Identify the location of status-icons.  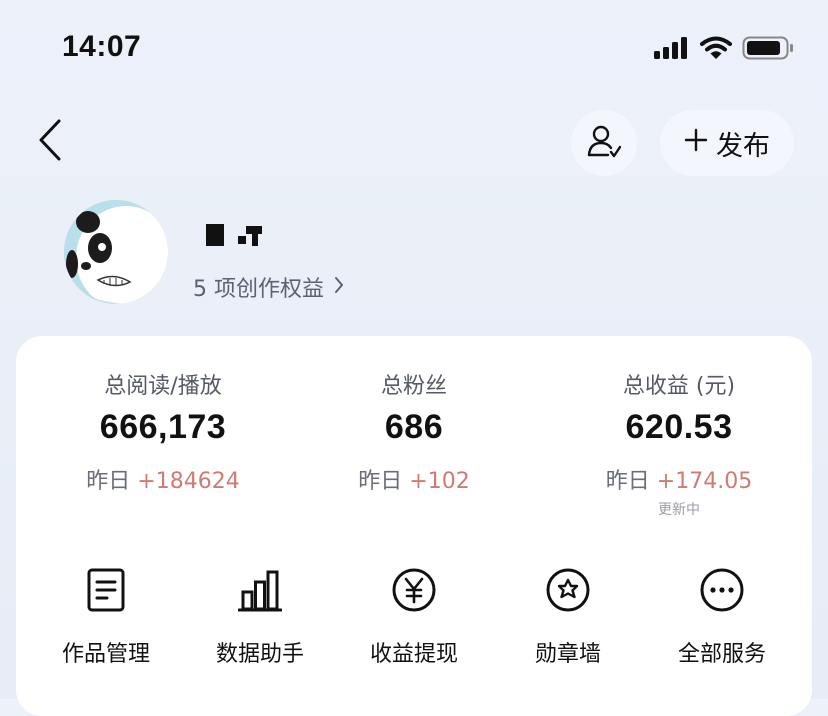
(724, 50).